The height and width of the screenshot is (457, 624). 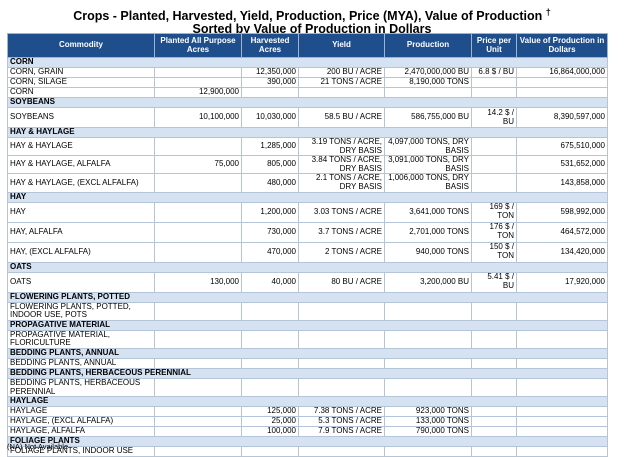 I want to click on section-header-row: PROPAGATIVE MATERIAL, so click(x=307, y=325).